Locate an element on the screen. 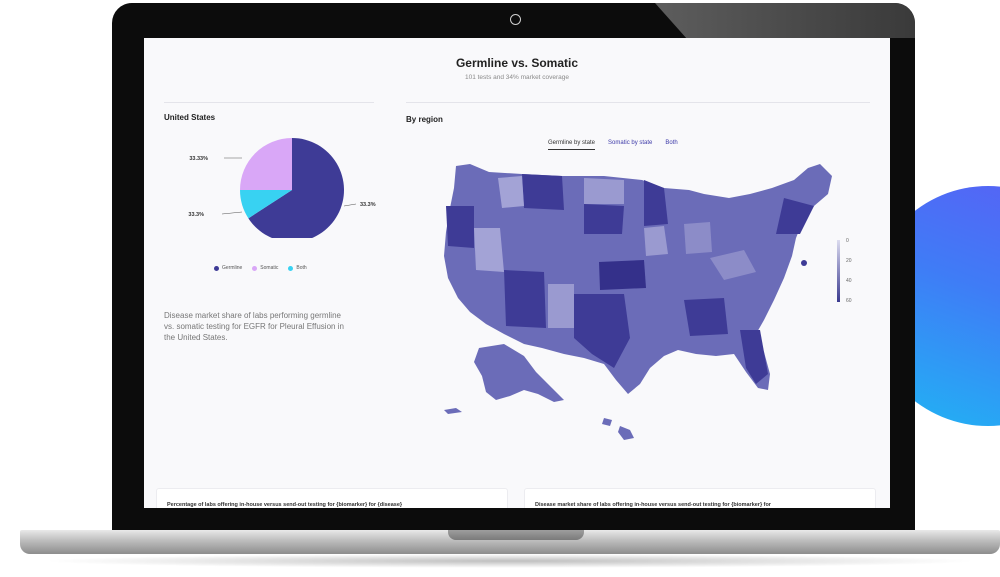 This screenshot has height=577, width=1000. color-scale-bar is located at coordinates (838, 271).